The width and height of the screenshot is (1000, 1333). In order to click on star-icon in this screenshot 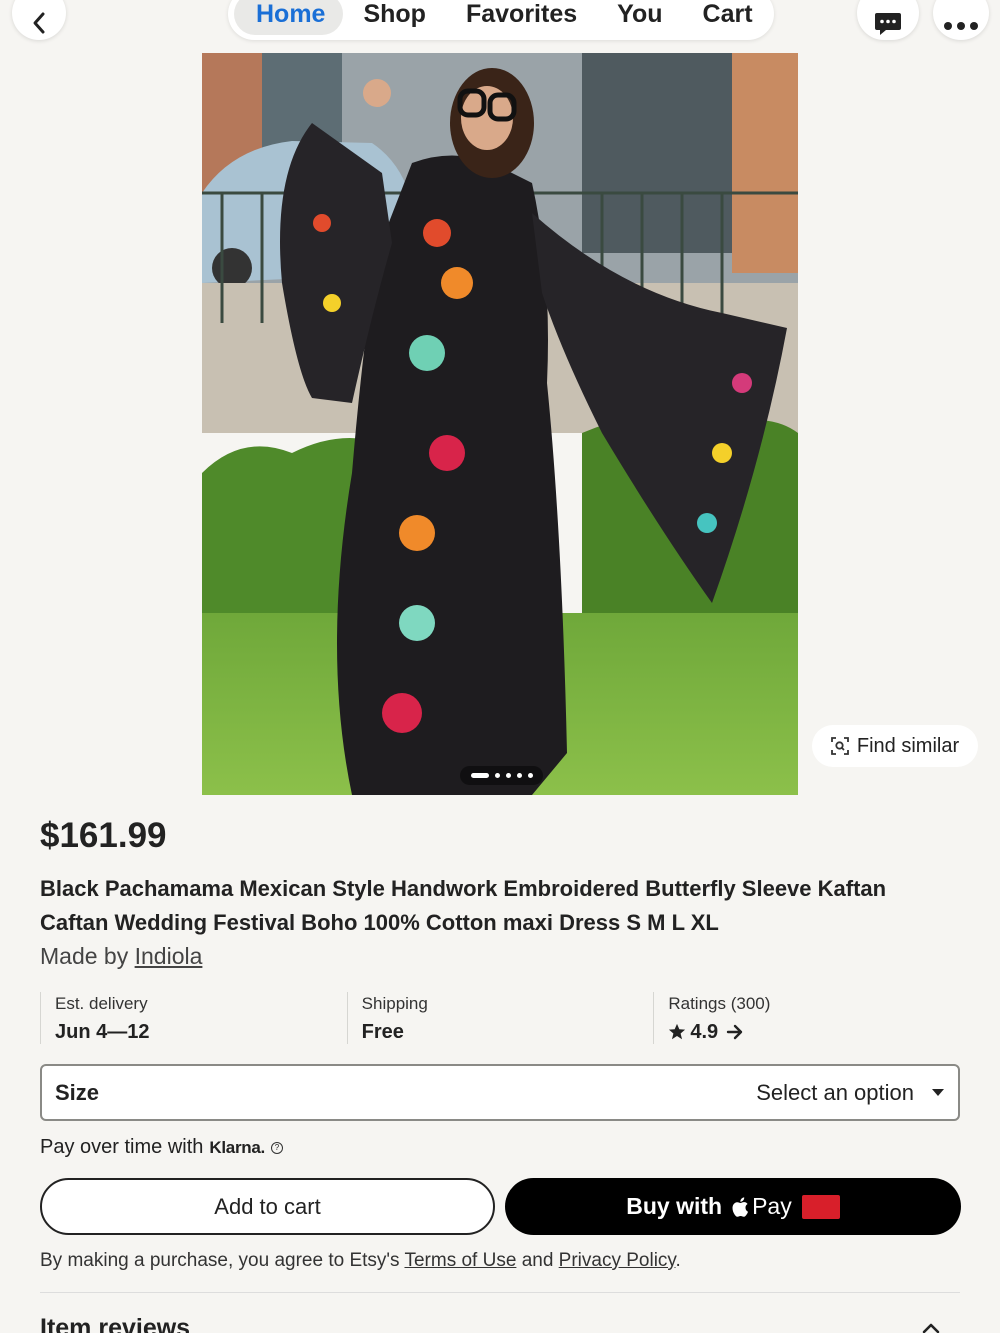, I will do `click(677, 1031)`.